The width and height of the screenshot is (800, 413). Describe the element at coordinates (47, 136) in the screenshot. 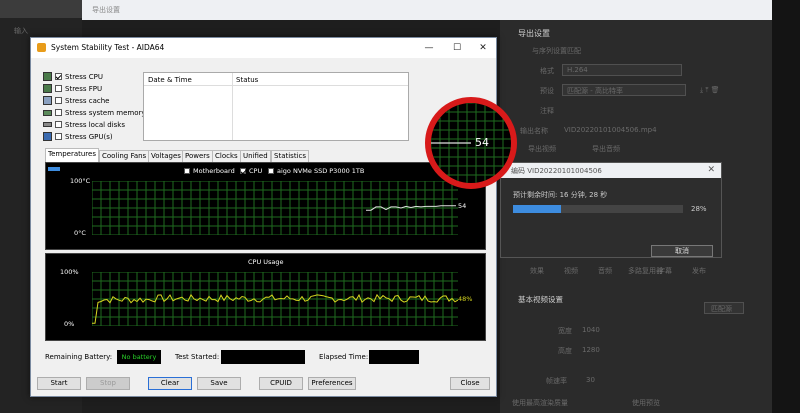

I see `gpu-icon` at that location.